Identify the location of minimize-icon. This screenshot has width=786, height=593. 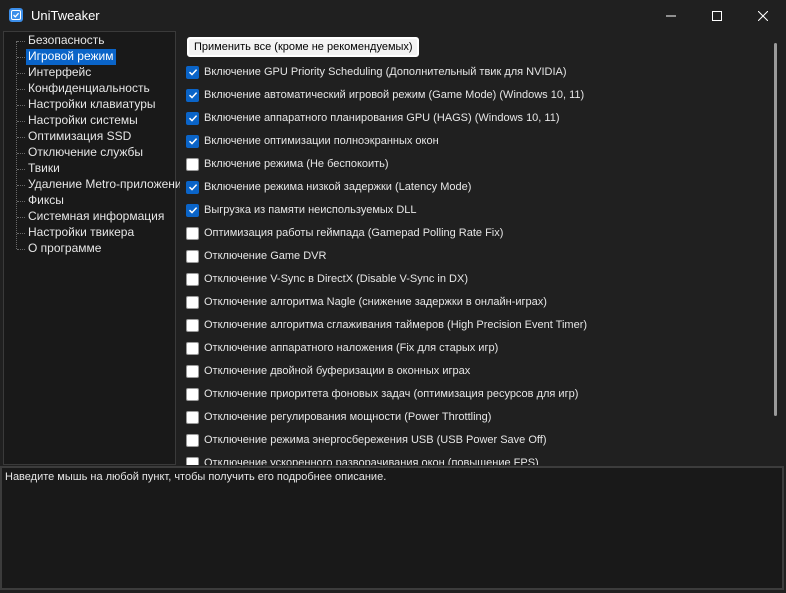
(671, 15).